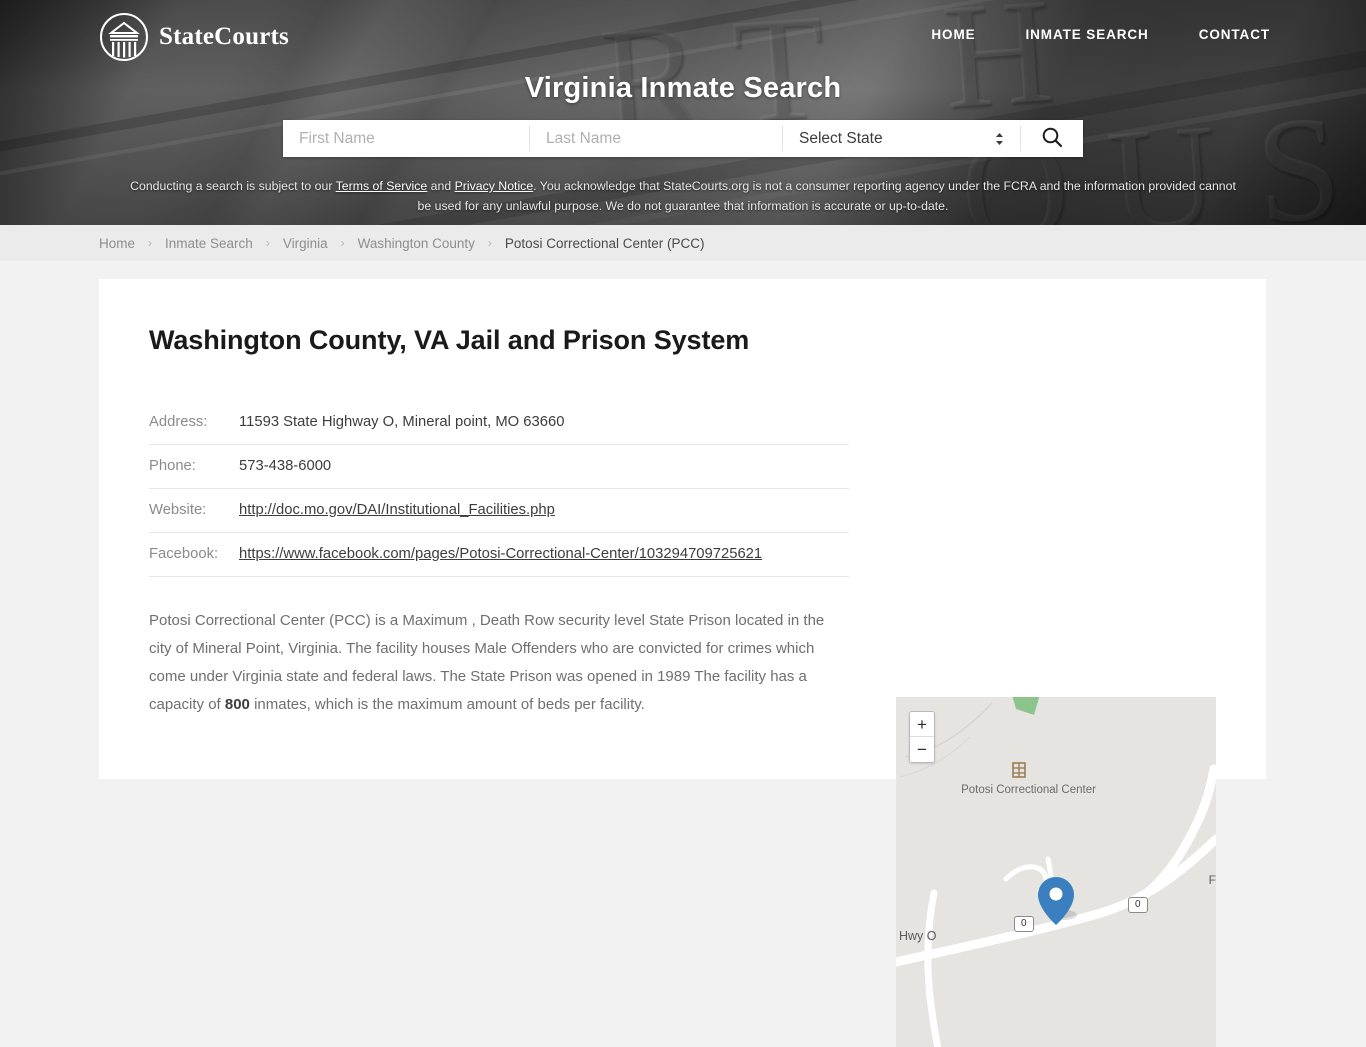 The image size is (1366, 1047). What do you see at coordinates (999, 139) in the screenshot?
I see `chevron-up-down-icon` at bounding box center [999, 139].